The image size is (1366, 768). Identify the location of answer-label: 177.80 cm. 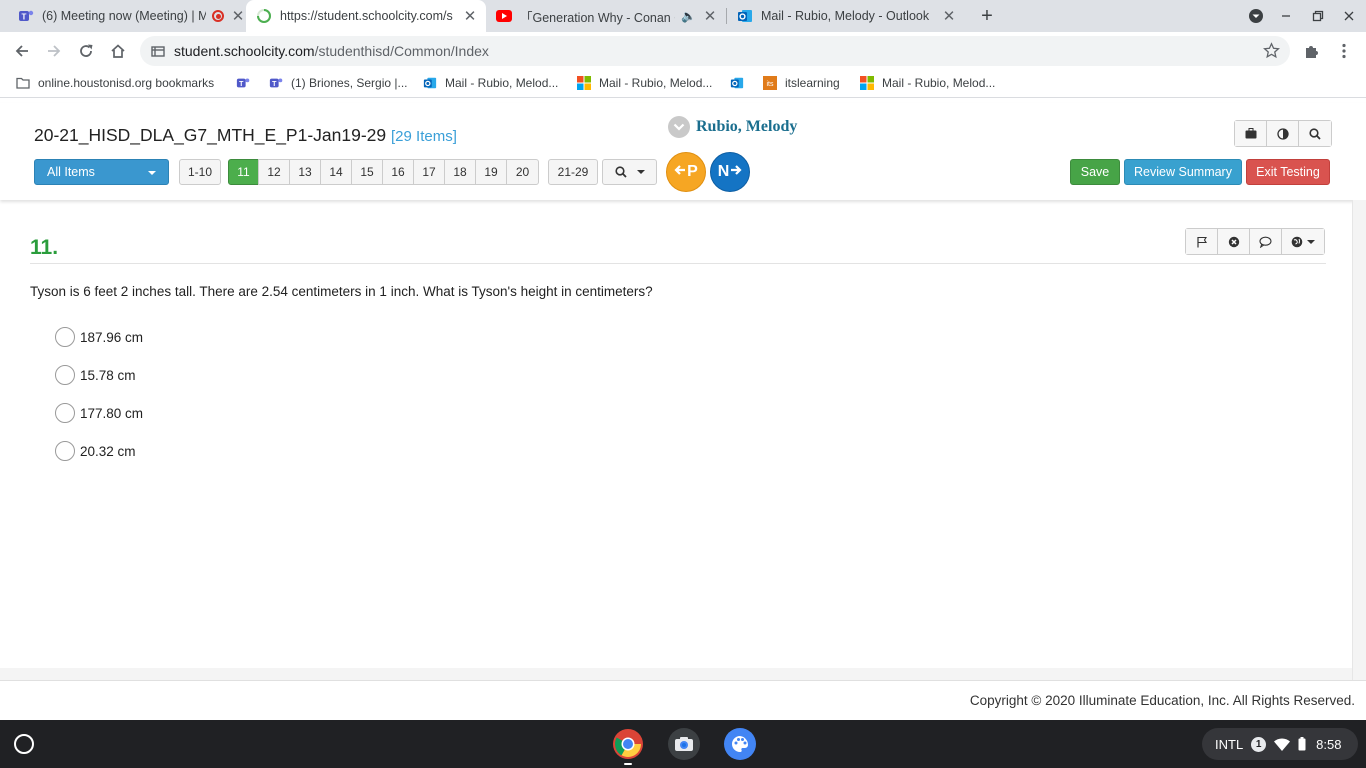
(111, 413).